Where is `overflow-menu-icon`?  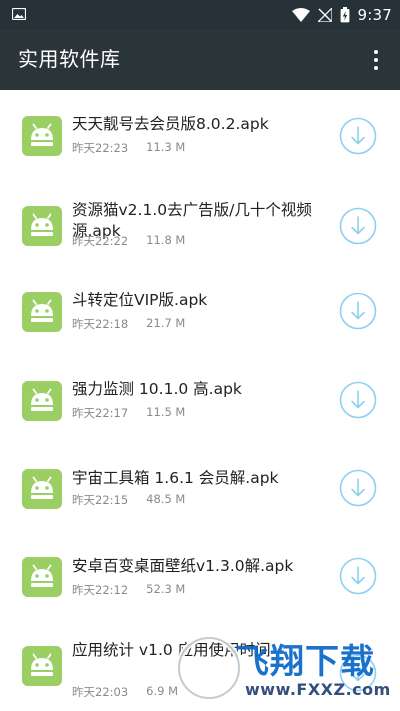 overflow-menu-icon is located at coordinates (376, 60).